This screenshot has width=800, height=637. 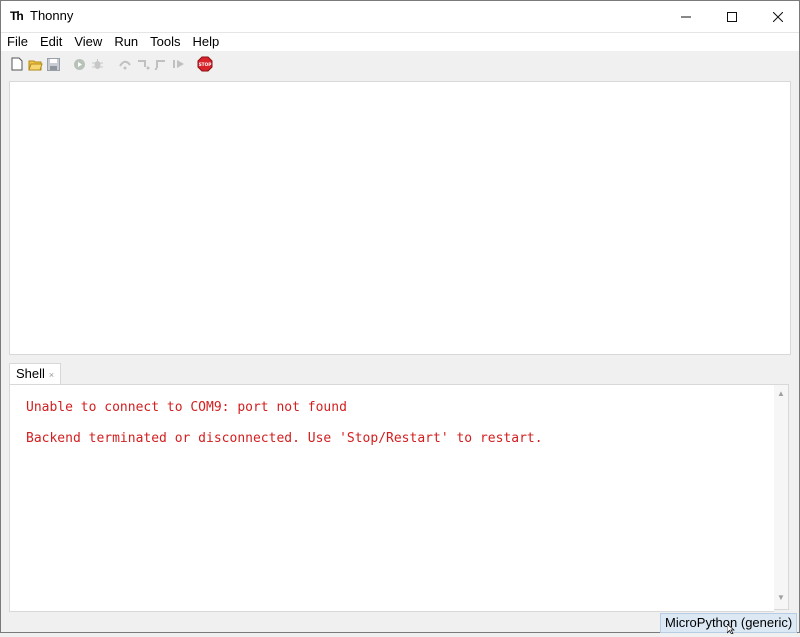 I want to click on new-file-button, so click(x=17, y=64).